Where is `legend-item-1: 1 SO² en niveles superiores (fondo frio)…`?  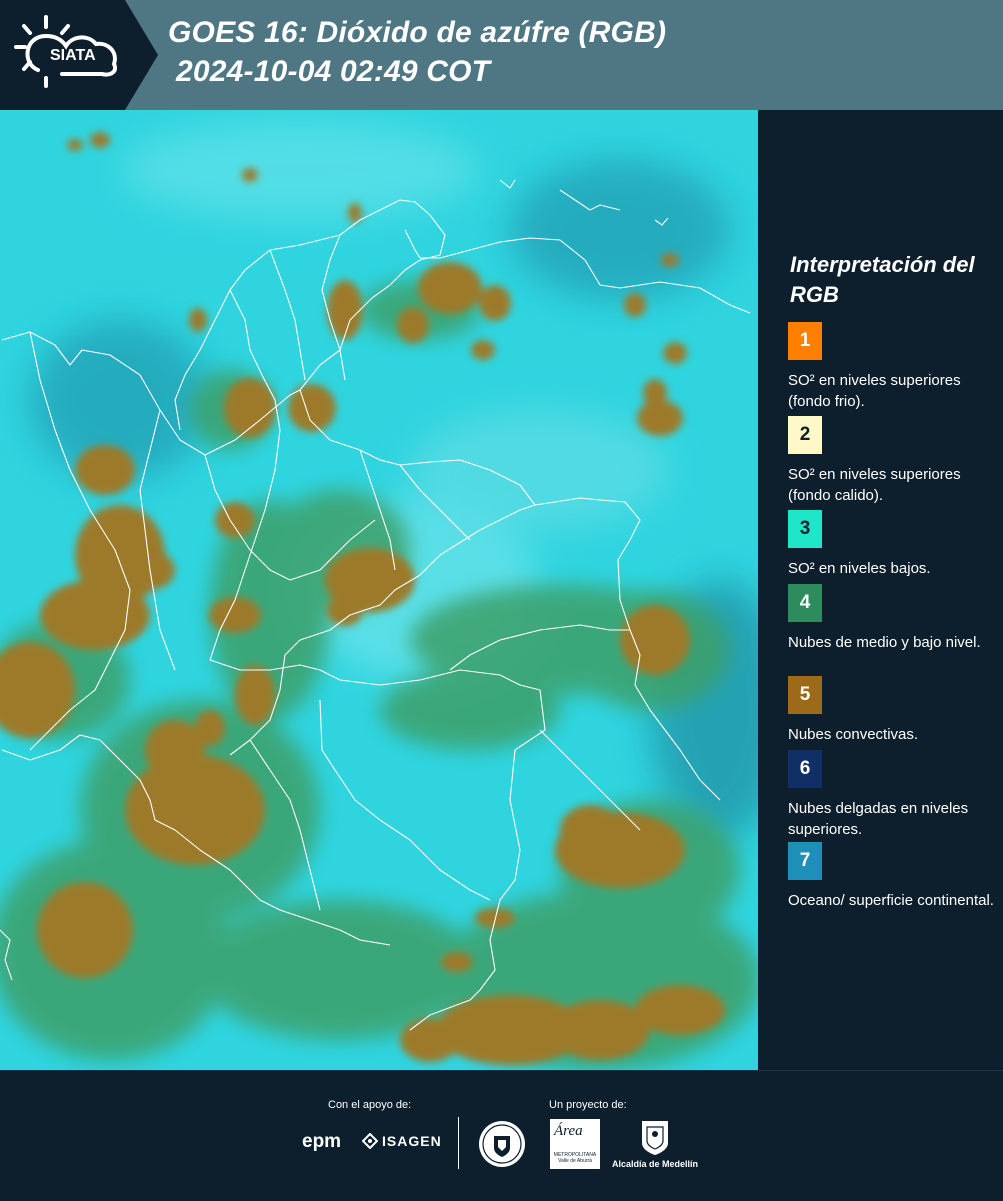 legend-item-1: 1 SO² en niveles superiores (fondo frio)… is located at coordinates (893, 367).